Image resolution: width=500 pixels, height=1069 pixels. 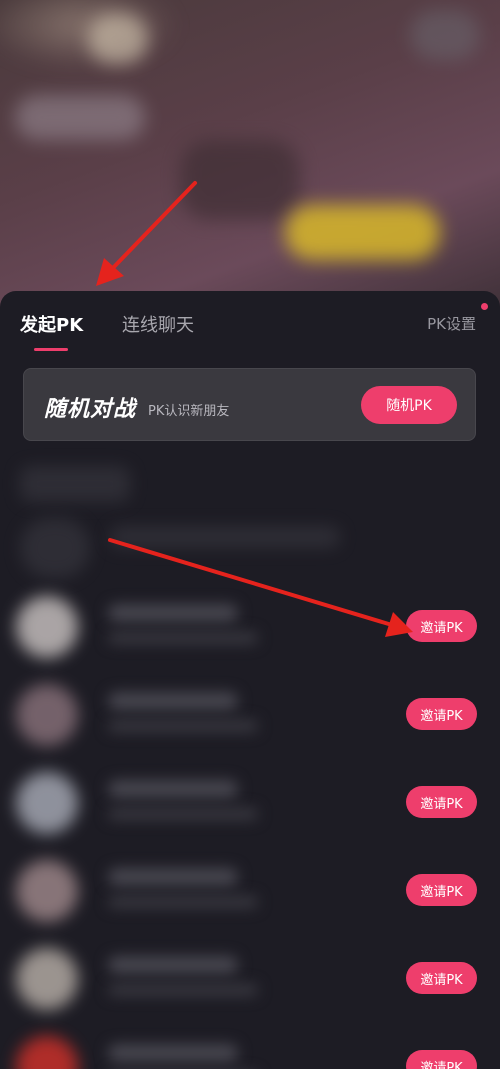 What do you see at coordinates (445, 35) in the screenshot?
I see `blurred-corner-info` at bounding box center [445, 35].